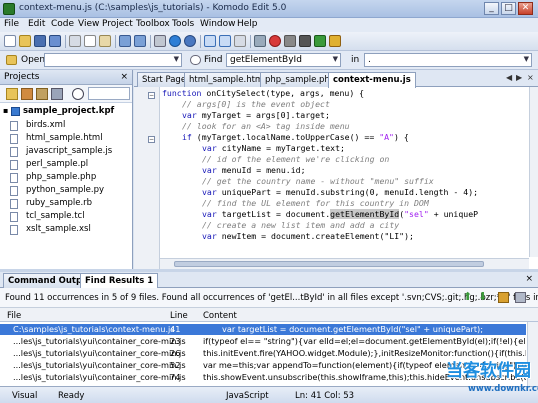  Describe the element at coordinates (240, 41) in the screenshot. I see `toggle-right-pane-icon` at that location.